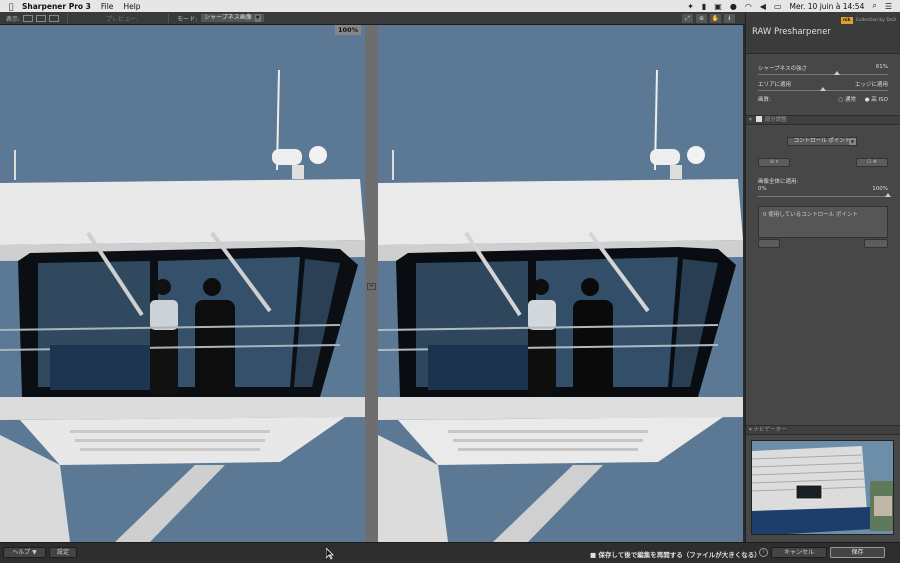 The image size is (900, 563). I want to click on mouse-cursor-icon, so click(330, 554).